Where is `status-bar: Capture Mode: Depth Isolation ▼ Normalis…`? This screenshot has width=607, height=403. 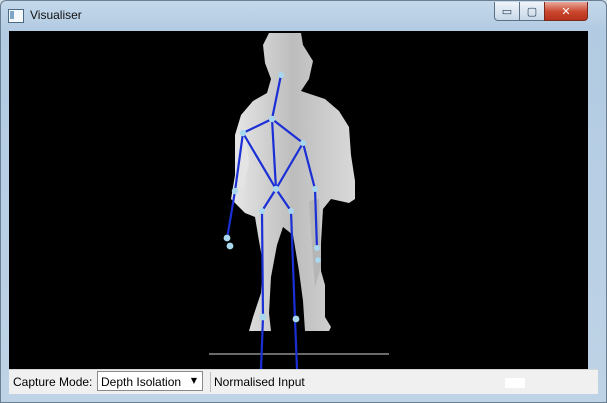
status-bar: Capture Mode: Depth Isolation ▼ Normalis… is located at coordinates (303, 381).